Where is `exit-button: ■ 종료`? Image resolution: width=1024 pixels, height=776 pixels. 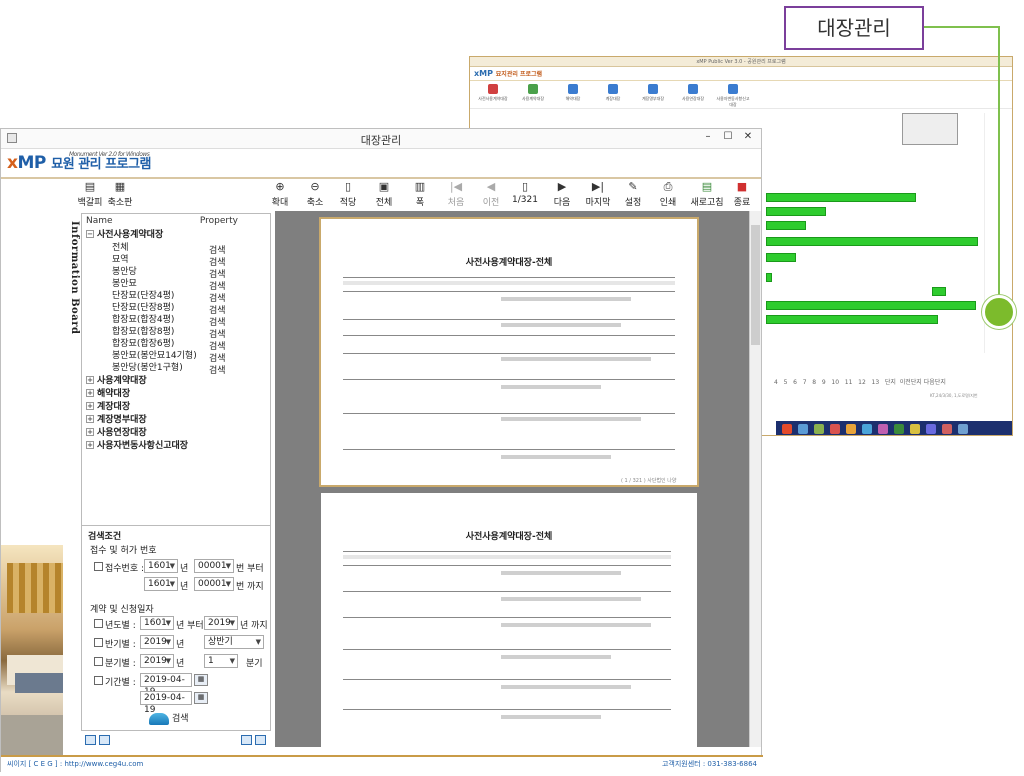 exit-button: ■ 종료 is located at coordinates (742, 194).